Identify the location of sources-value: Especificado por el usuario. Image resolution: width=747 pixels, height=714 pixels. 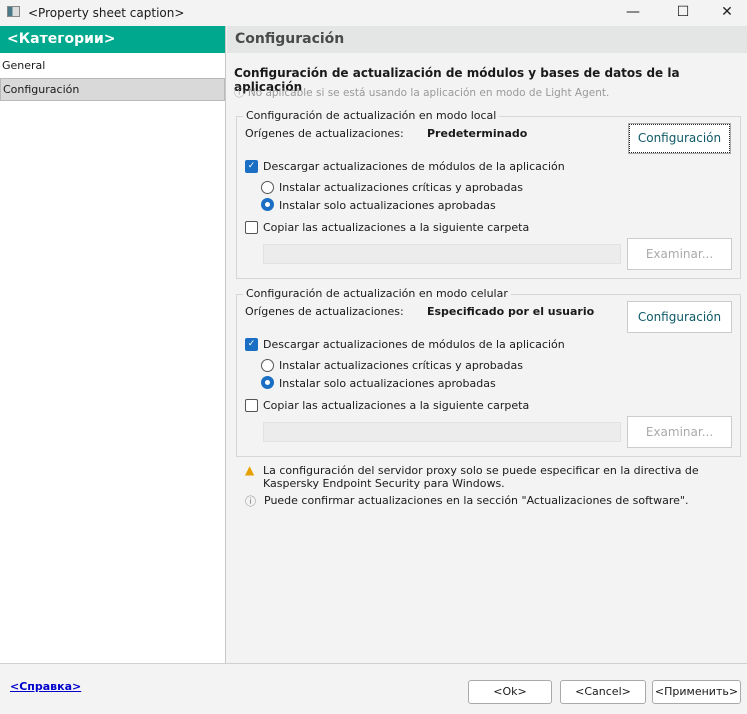
(511, 311).